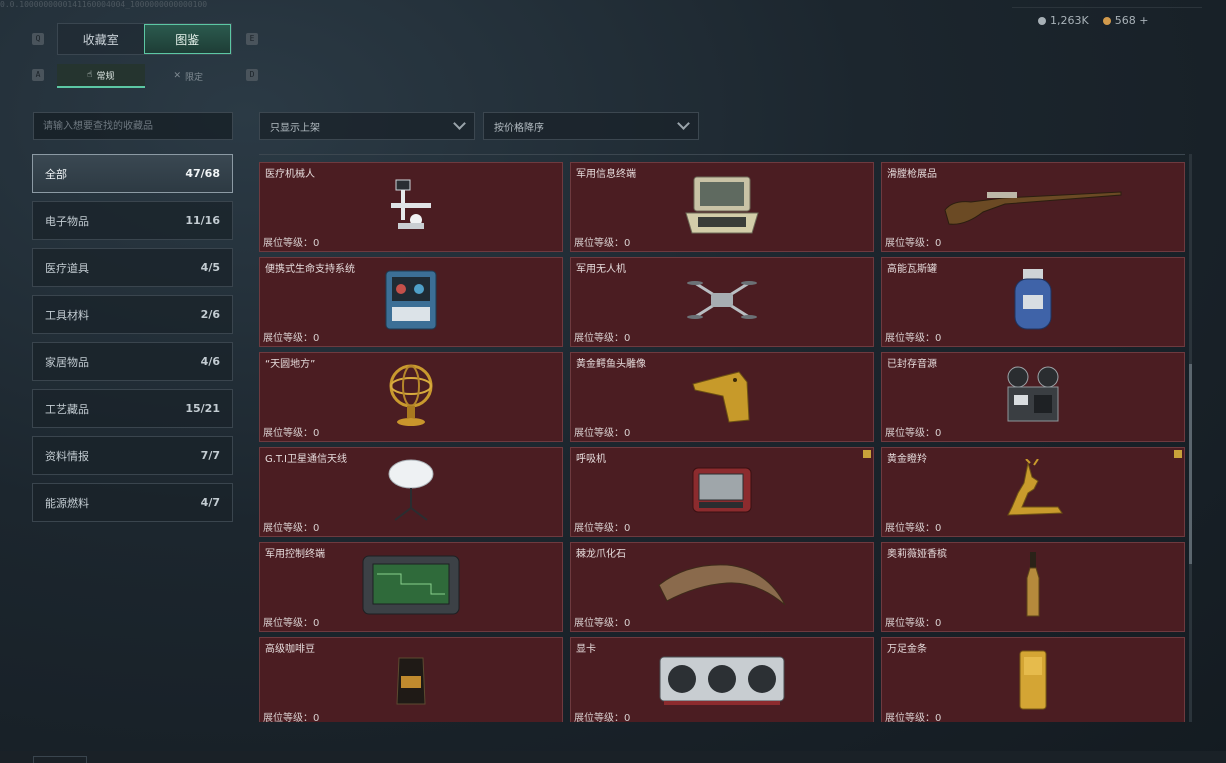  I want to click on category-label: 家居物品, so click(67, 362).